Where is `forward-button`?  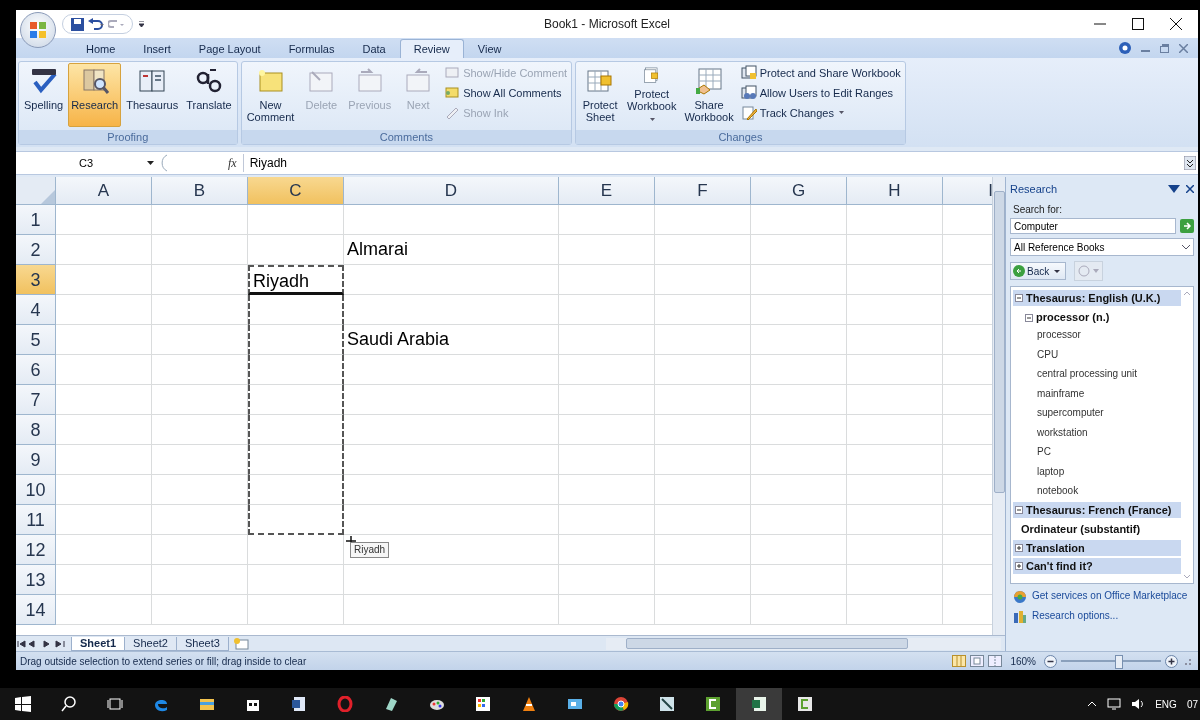 forward-button is located at coordinates (1089, 271).